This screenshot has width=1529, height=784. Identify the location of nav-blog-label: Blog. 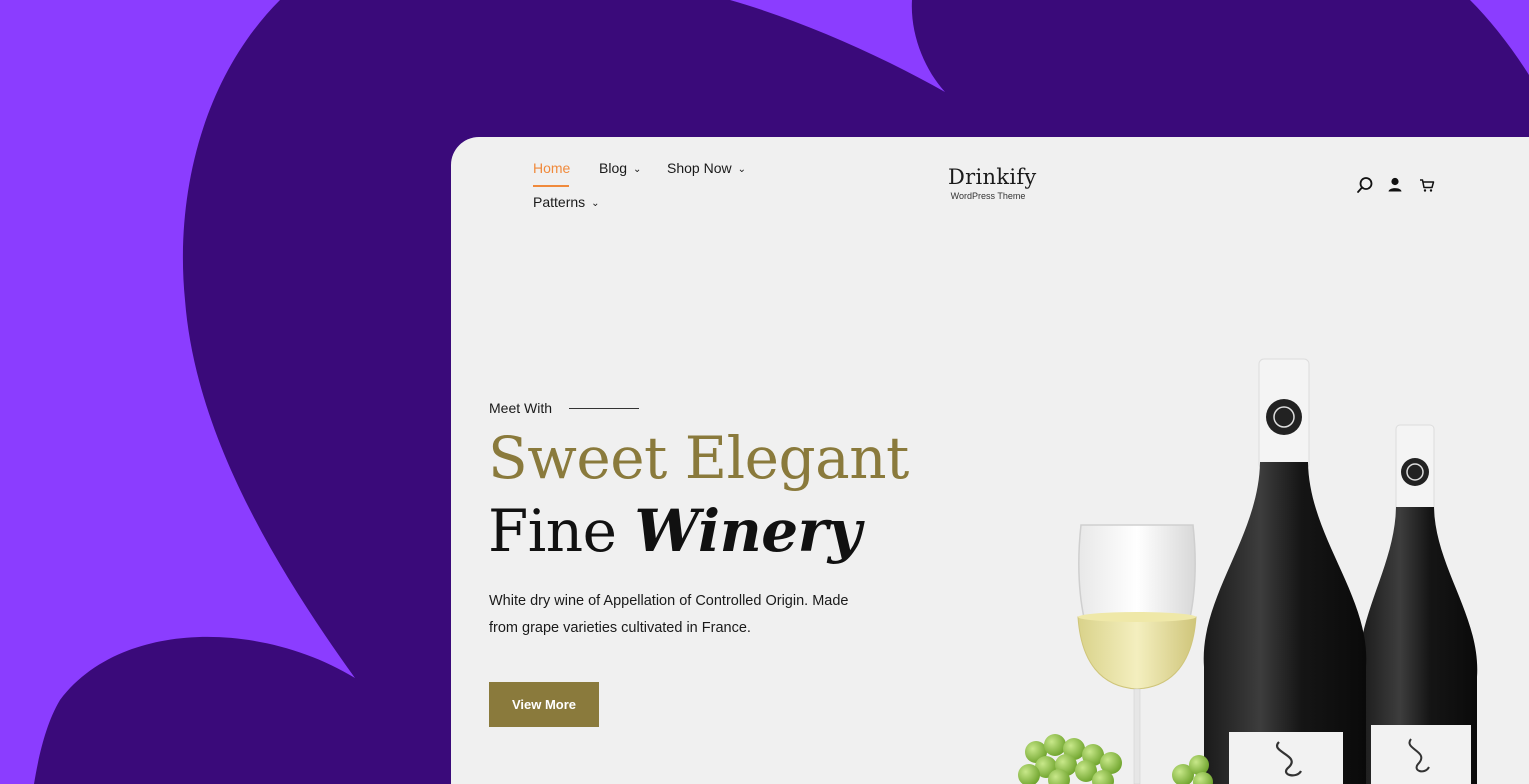
(613, 168).